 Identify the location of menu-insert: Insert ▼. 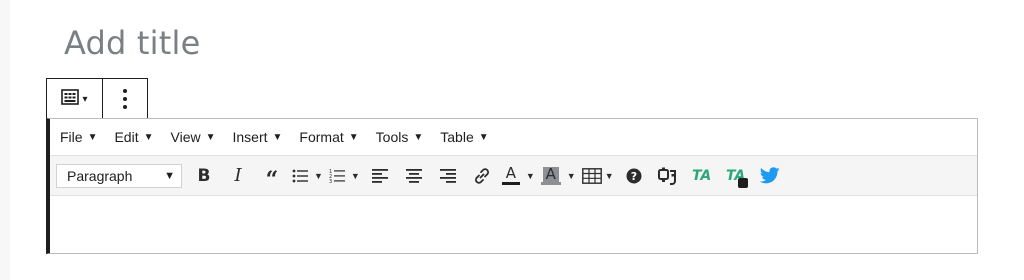
(258, 137).